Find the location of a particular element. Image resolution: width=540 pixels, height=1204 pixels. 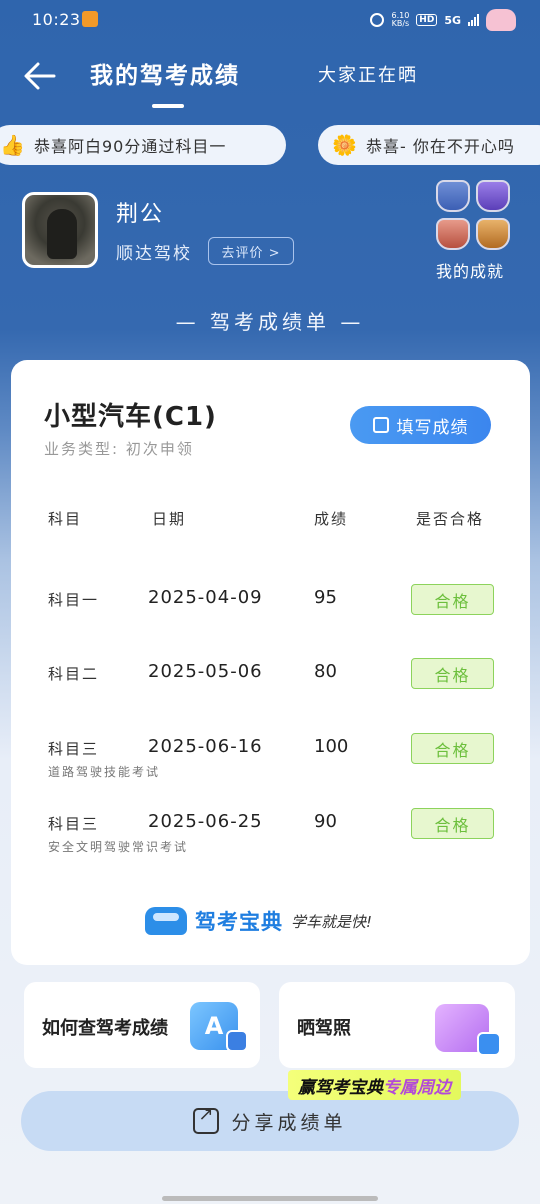

edit-icon is located at coordinates (380, 425).